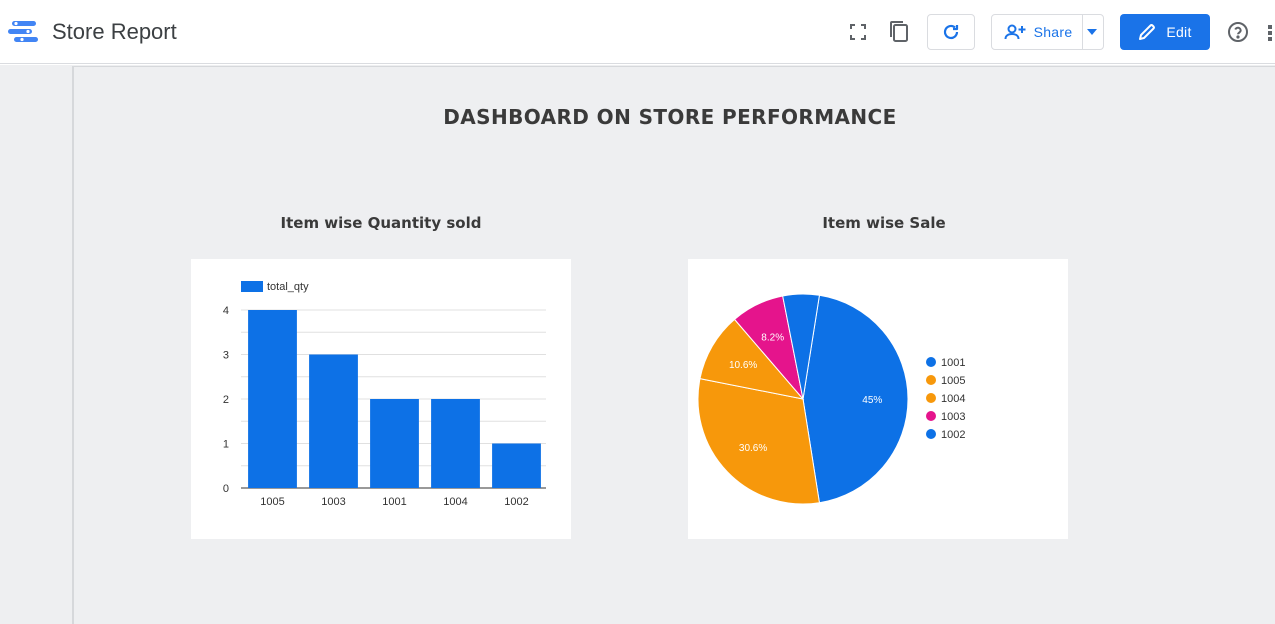  What do you see at coordinates (226, 400) in the screenshot?
I see `y-tick-label: 2` at bounding box center [226, 400].